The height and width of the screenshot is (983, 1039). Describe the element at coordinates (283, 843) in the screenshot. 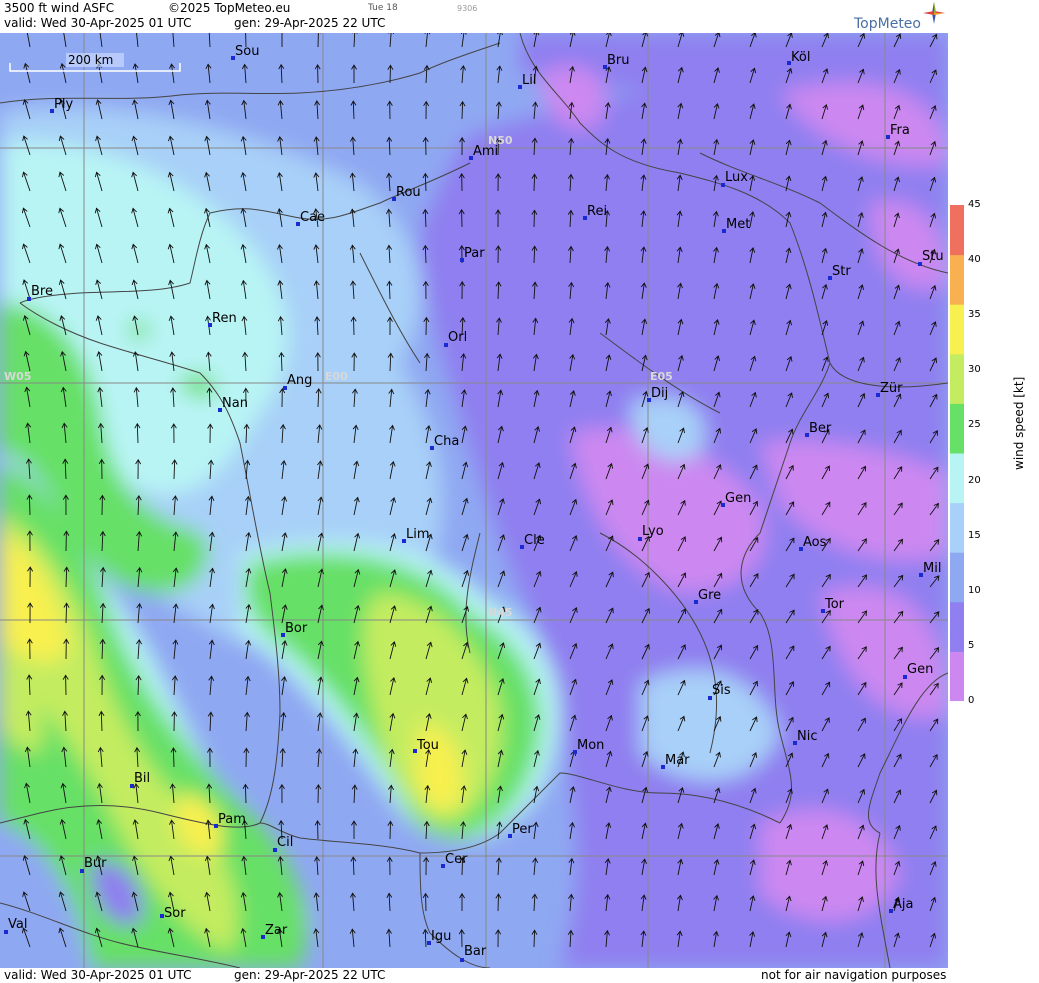

I see `city-cil: Cil` at that location.